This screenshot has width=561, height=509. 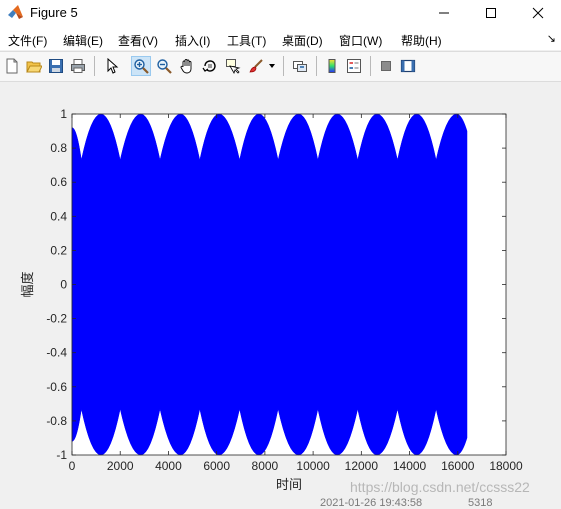 What do you see at coordinates (280, 13) in the screenshot?
I see `title-bar: Figure 5` at bounding box center [280, 13].